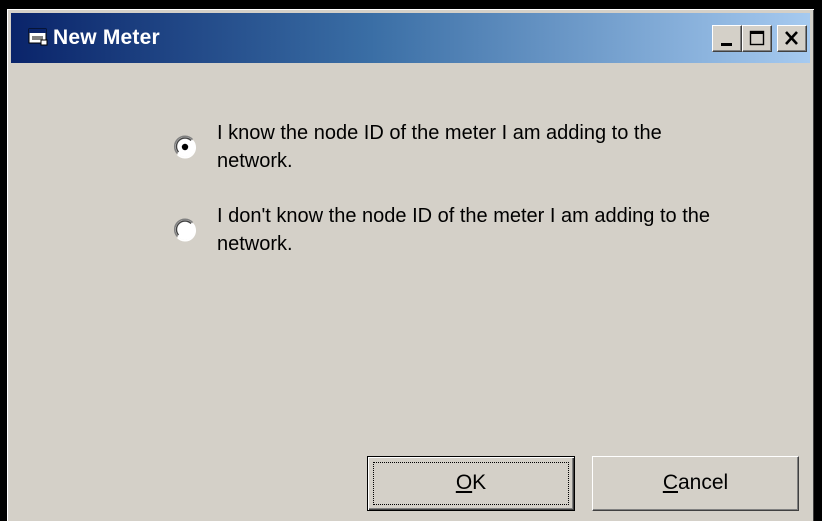  I want to click on radio-unselected-icon, so click(185, 230).